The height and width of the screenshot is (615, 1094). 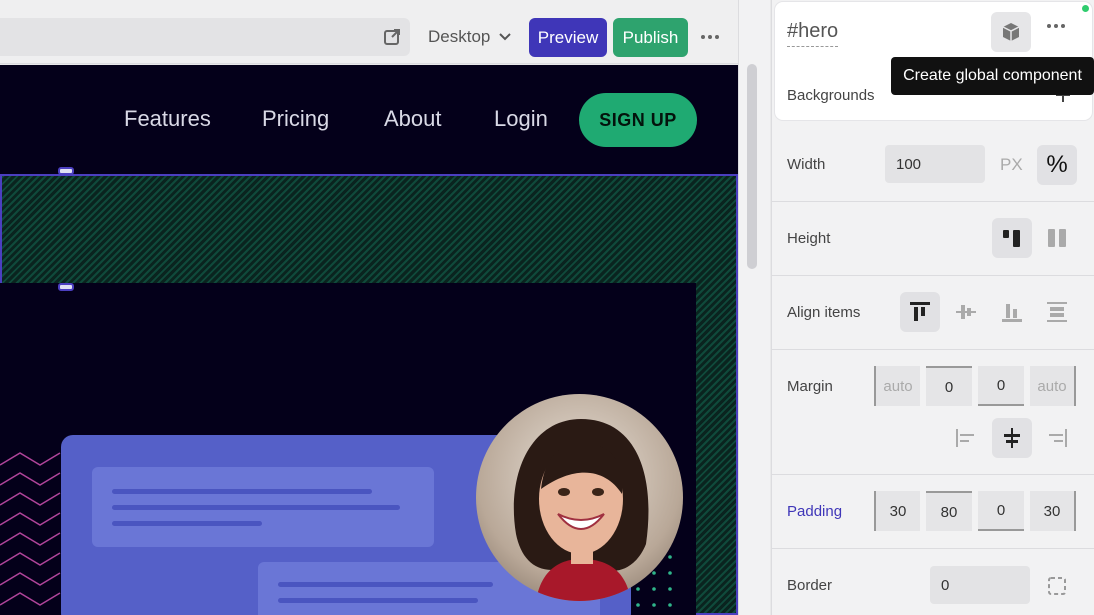 I want to click on margin-right-input: auto, so click(x=1053, y=386).